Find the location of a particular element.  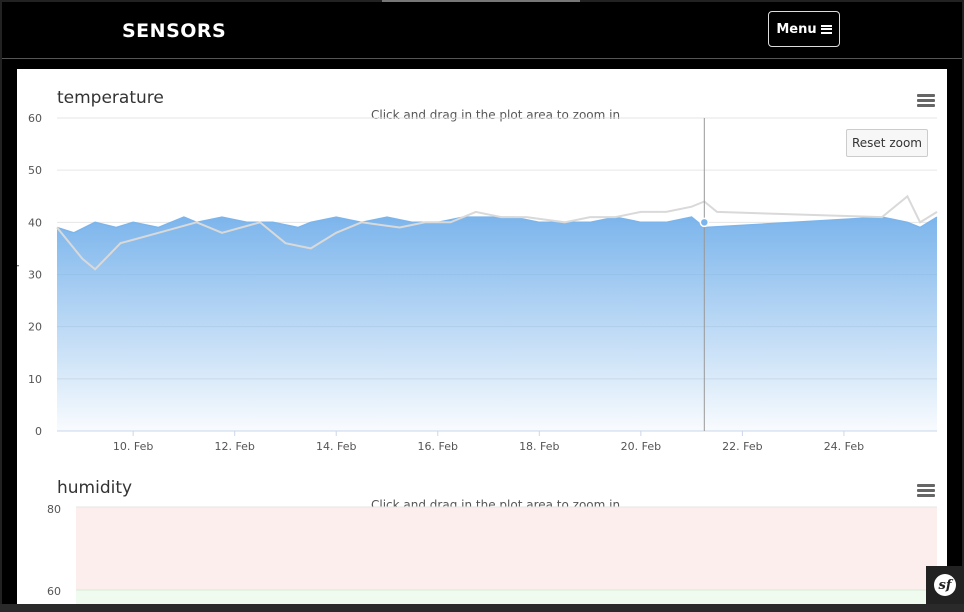

humidity-band-high is located at coordinates (506, 548).